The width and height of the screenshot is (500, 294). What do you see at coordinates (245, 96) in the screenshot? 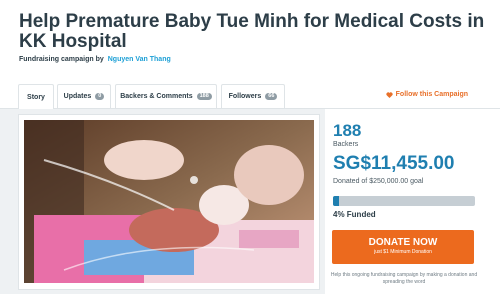
I see `tab-followers-label: Followers` at bounding box center [245, 96].